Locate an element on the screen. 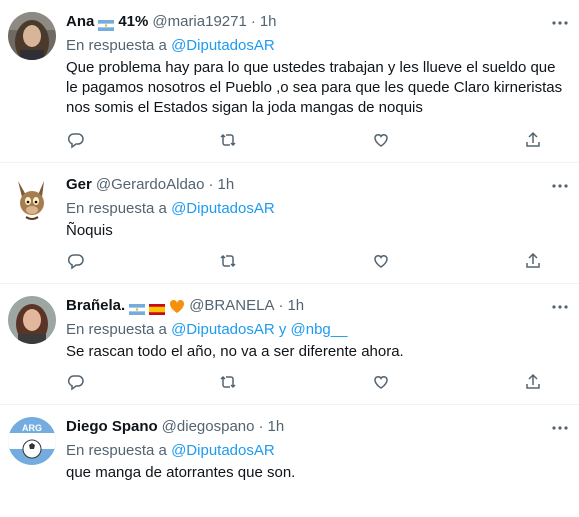  display-name: Ger is located at coordinates (79, 185).